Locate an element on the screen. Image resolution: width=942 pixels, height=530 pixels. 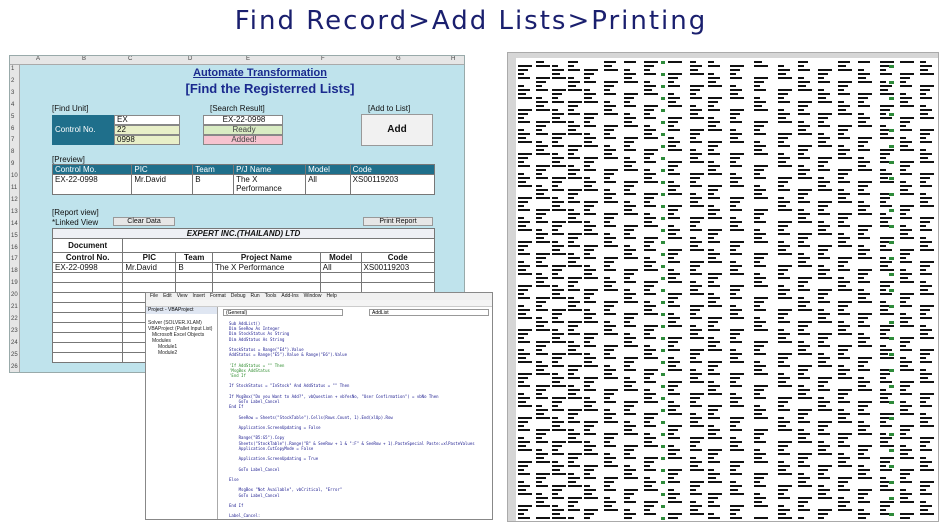
vba-menu-item: File is located at coordinates (154, 296).